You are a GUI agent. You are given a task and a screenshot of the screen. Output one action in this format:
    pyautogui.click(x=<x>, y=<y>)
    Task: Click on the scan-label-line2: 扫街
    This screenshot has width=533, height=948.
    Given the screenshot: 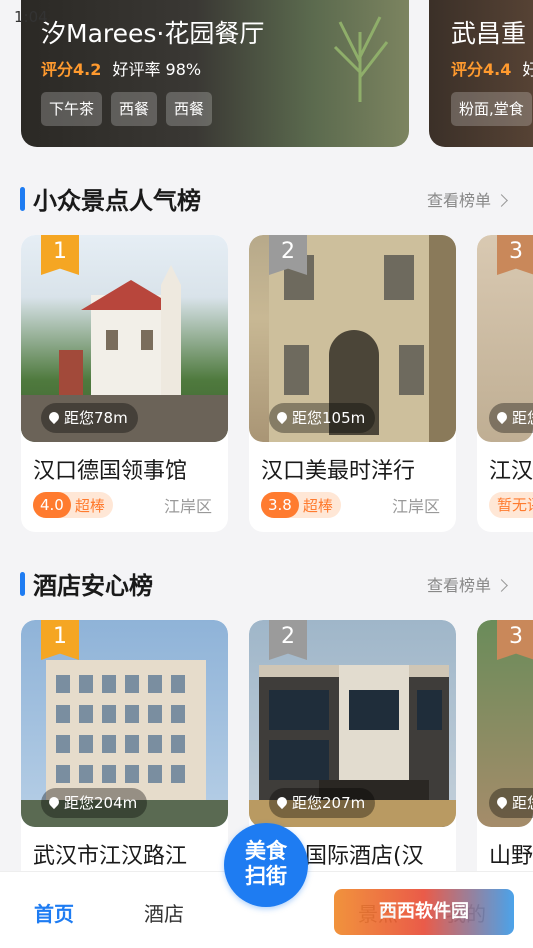 What is the action you would take?
    pyautogui.click(x=266, y=876)
    